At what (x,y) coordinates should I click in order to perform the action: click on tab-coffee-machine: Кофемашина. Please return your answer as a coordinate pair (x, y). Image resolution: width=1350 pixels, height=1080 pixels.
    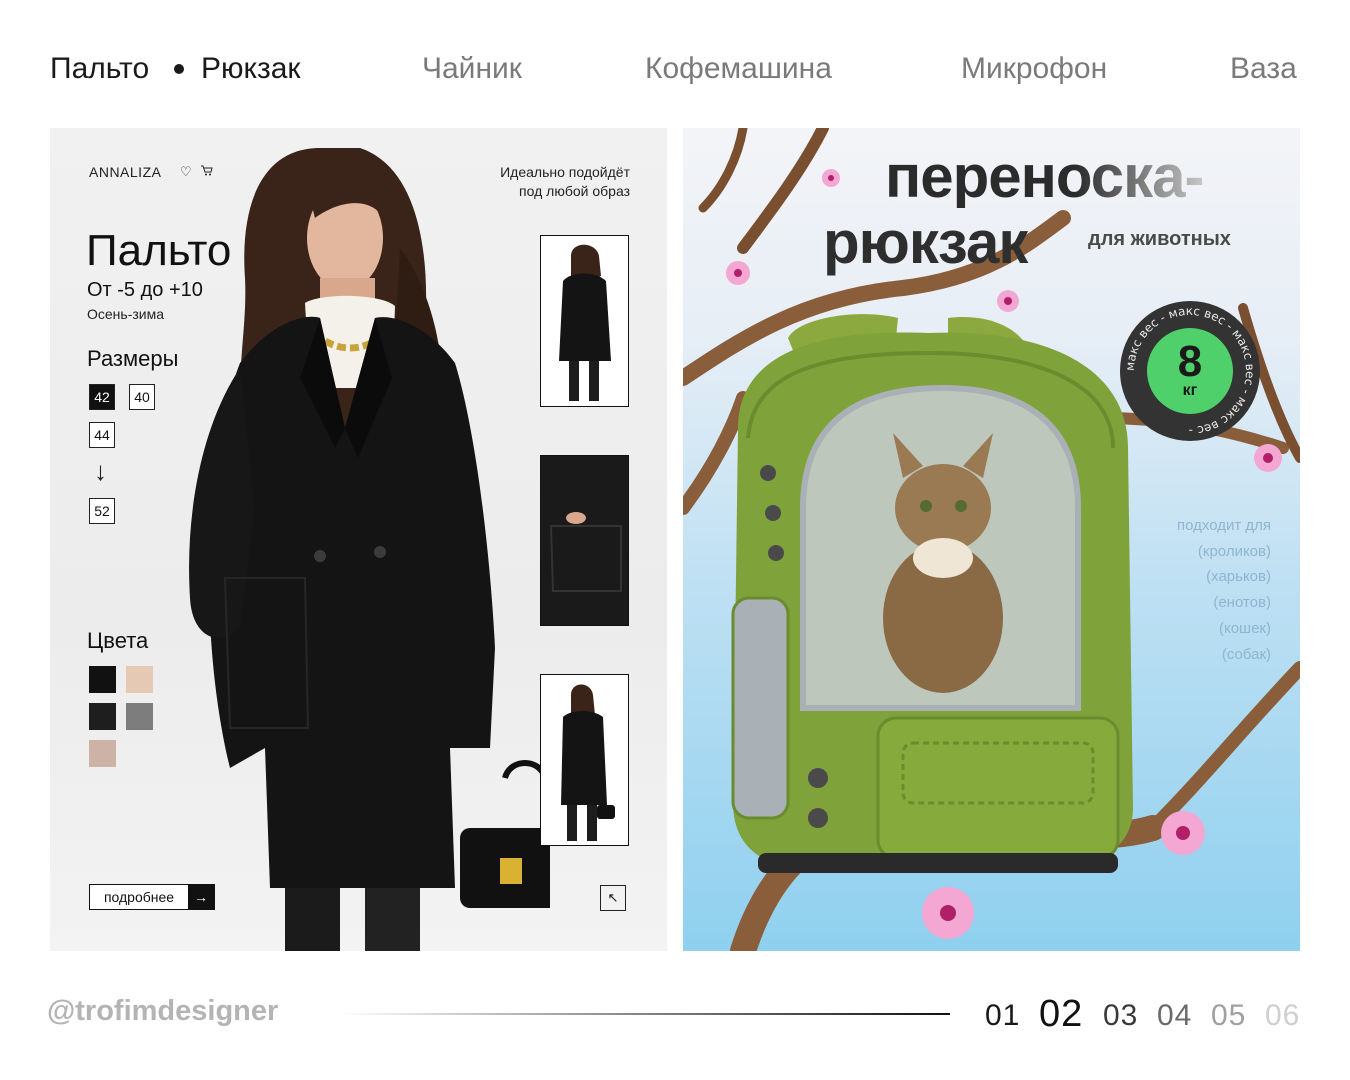
    Looking at the image, I should click on (738, 69).